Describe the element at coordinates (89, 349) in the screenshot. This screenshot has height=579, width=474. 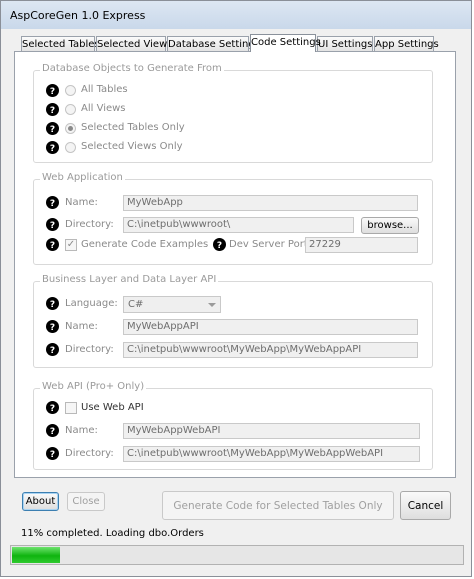
I see `api-directory-label: Directory:` at that location.